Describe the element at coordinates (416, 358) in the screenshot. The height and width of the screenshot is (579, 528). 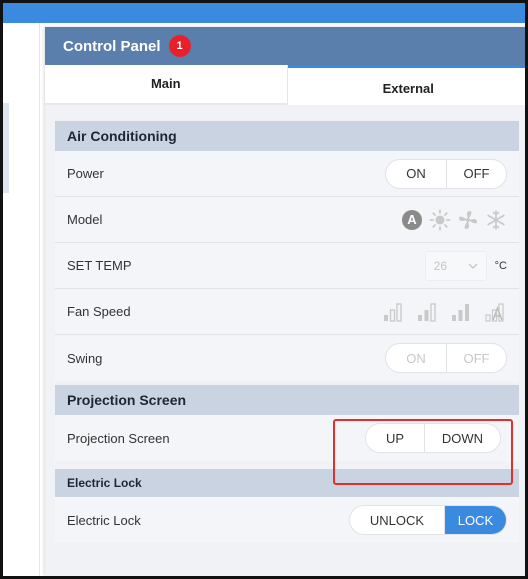
I see `swing-on-button: ON` at that location.